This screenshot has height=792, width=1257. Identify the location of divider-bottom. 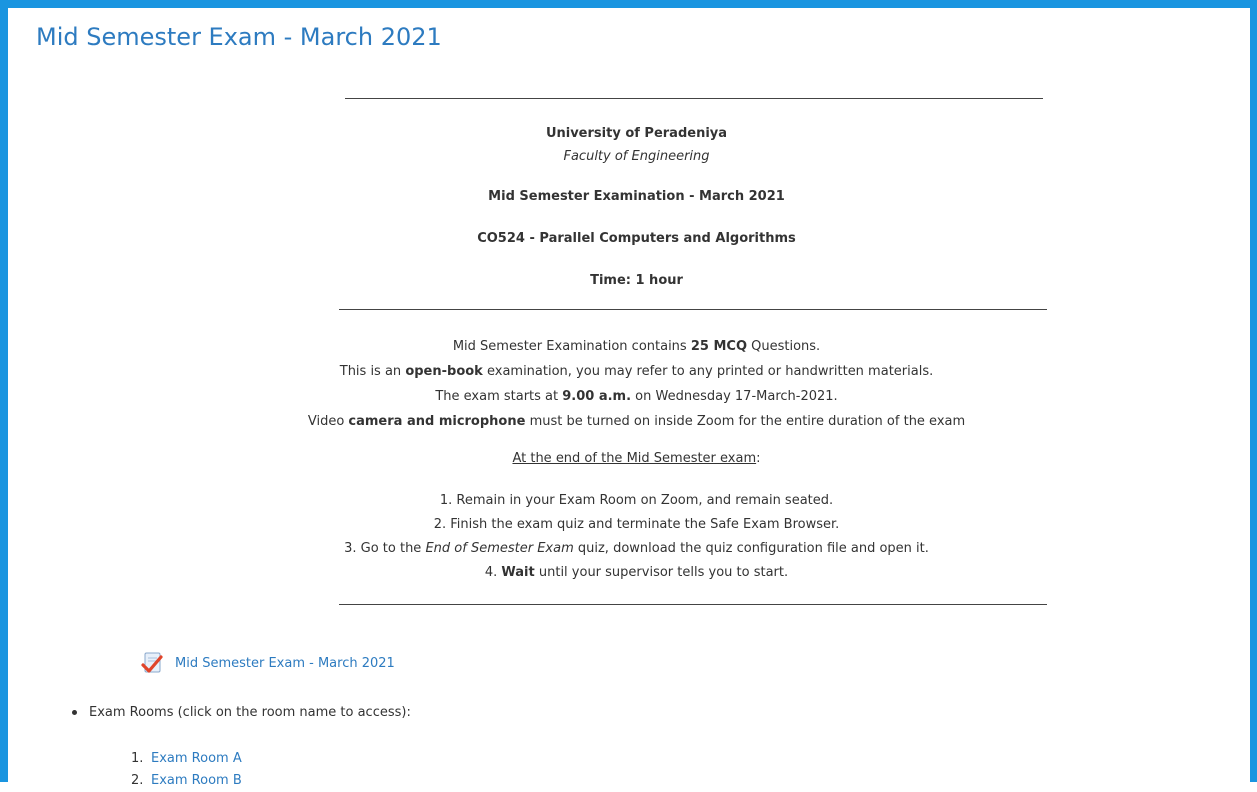
(693, 604).